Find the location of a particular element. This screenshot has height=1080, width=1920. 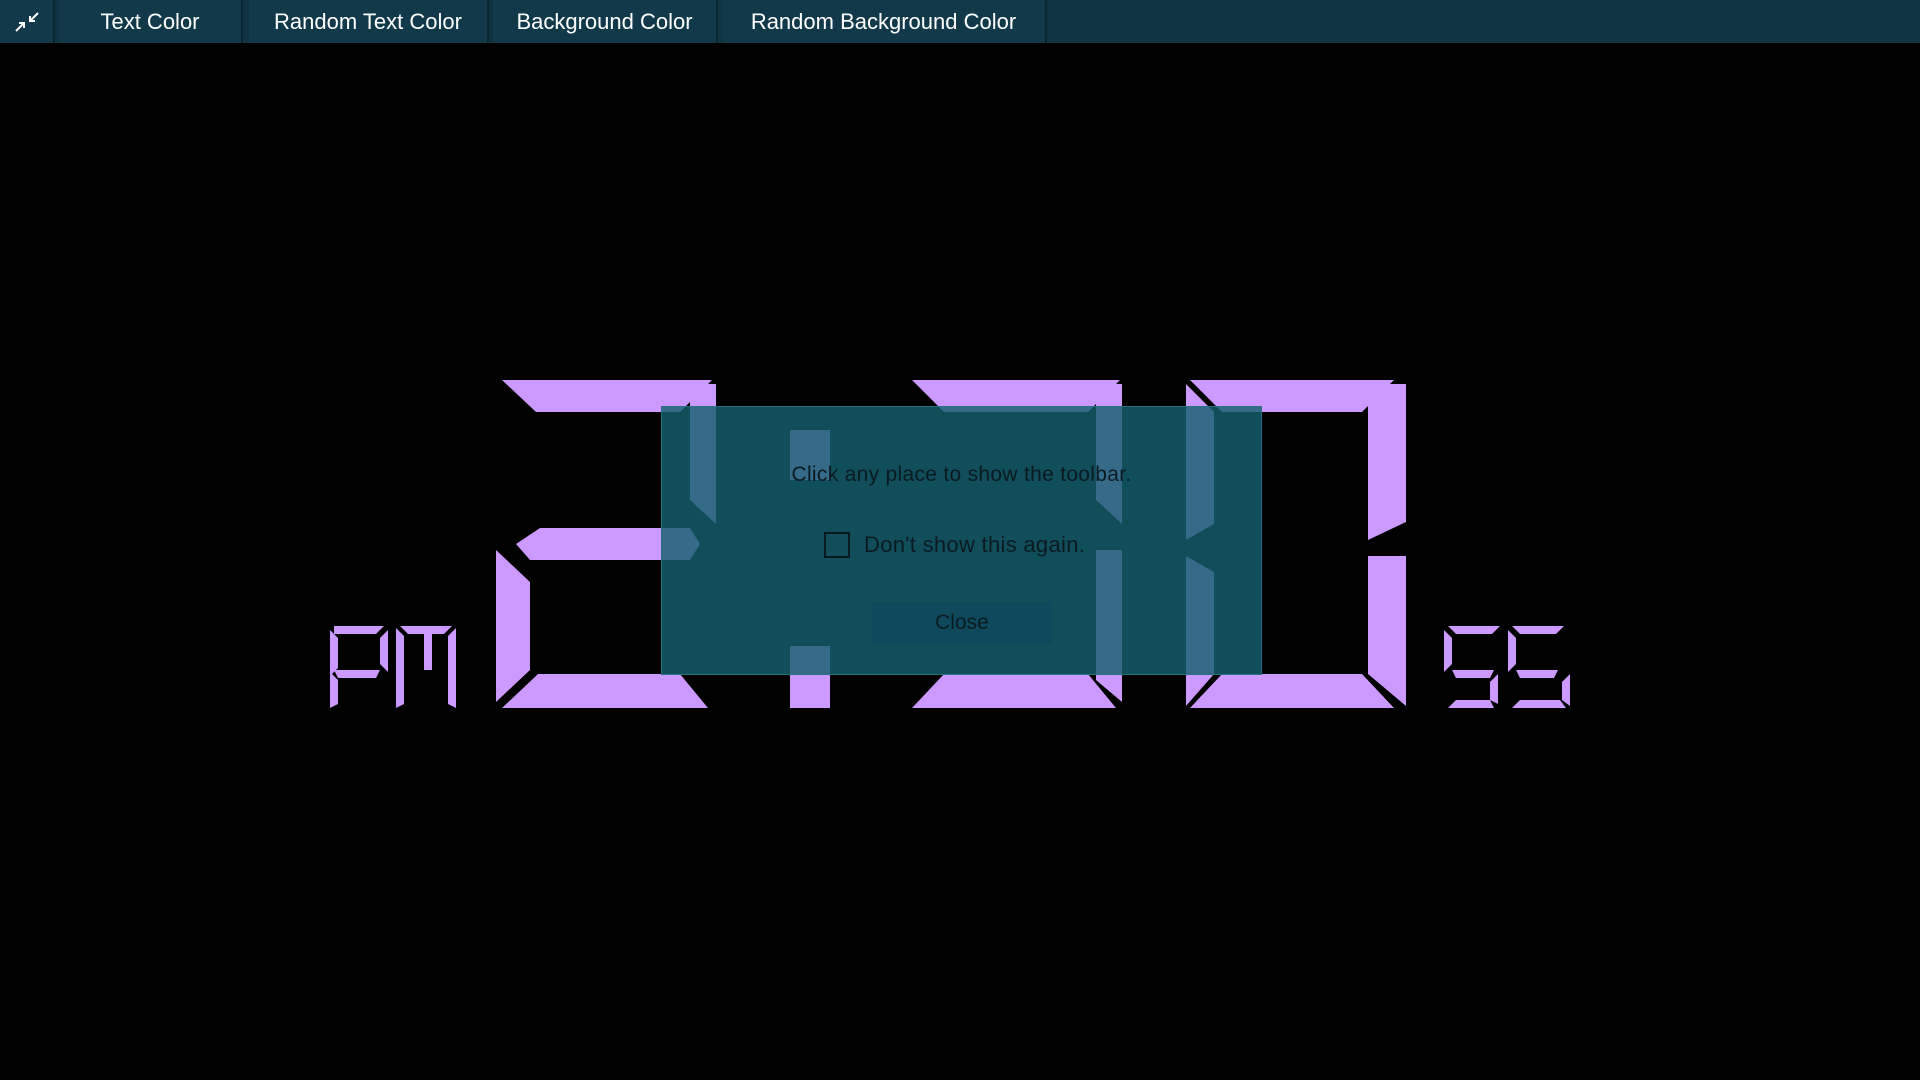

exit-fullscreen-button is located at coordinates (27, 21).